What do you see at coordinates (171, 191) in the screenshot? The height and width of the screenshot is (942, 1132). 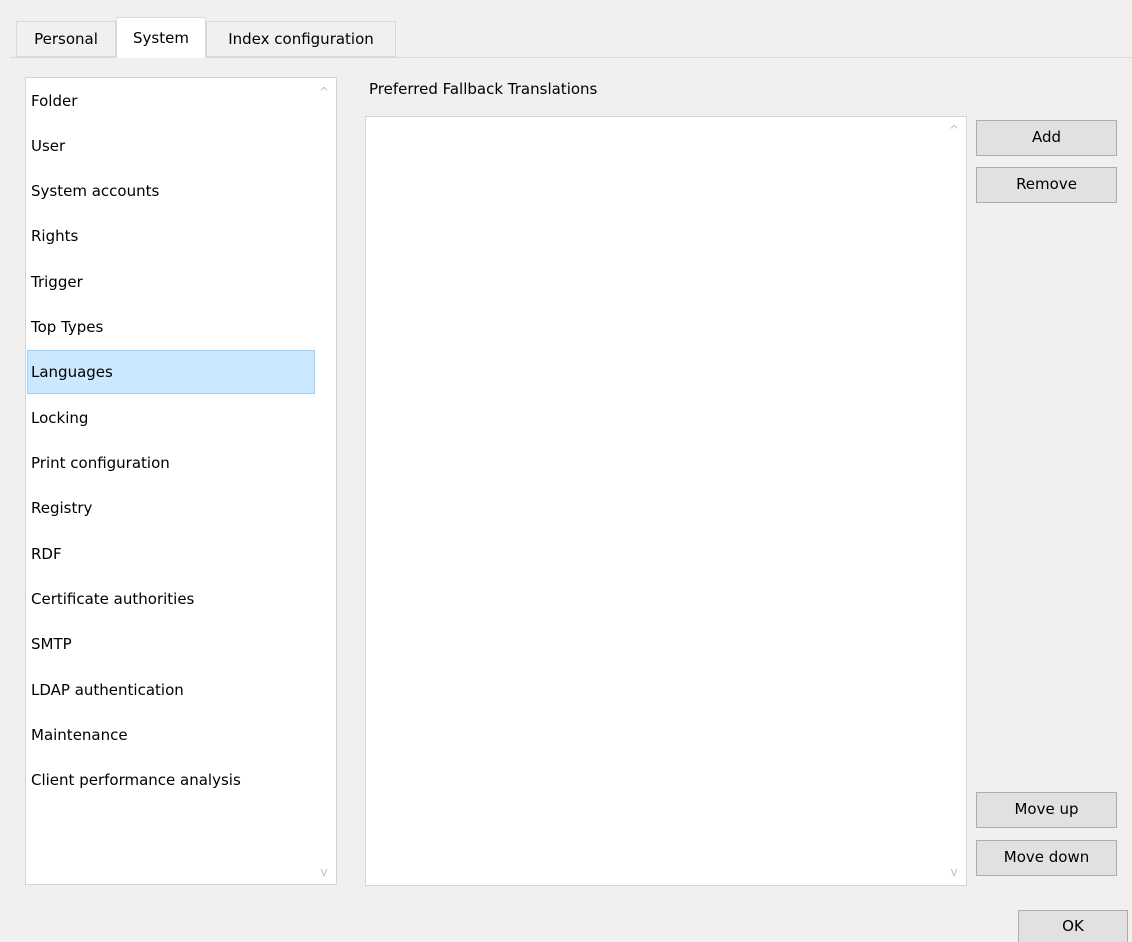 I see `list-item: System accounts` at bounding box center [171, 191].